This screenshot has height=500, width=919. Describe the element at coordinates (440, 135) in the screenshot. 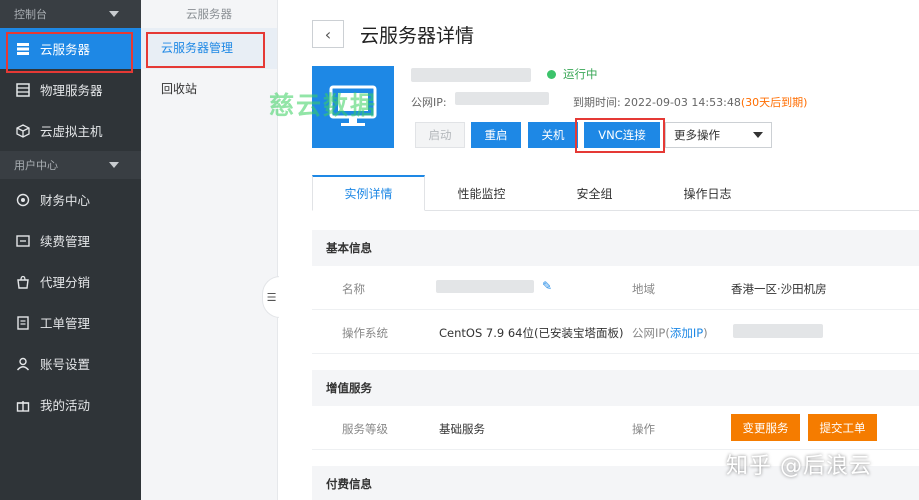

I see `start-button: 启动` at that location.